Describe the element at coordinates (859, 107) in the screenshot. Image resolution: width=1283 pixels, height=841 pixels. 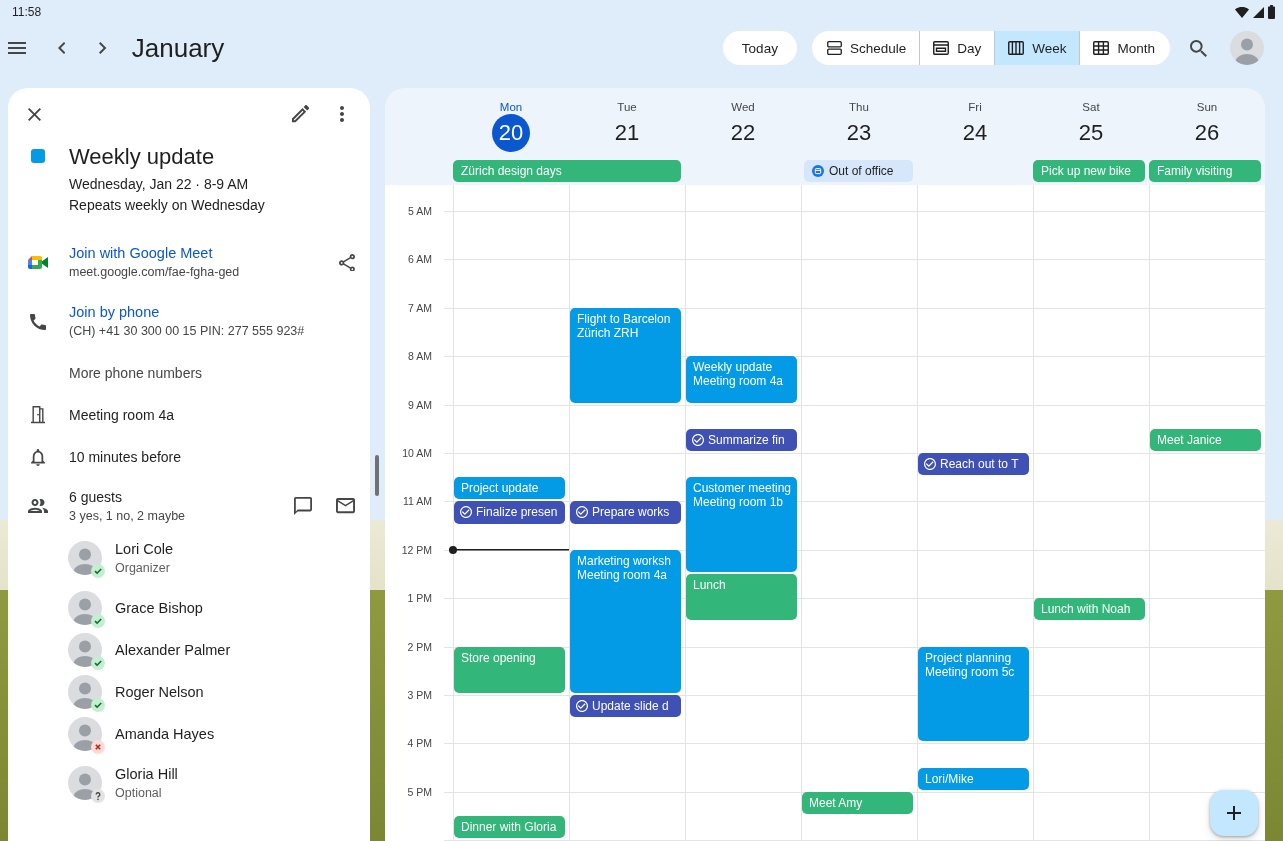
I see `weekday-label: Thu` at that location.